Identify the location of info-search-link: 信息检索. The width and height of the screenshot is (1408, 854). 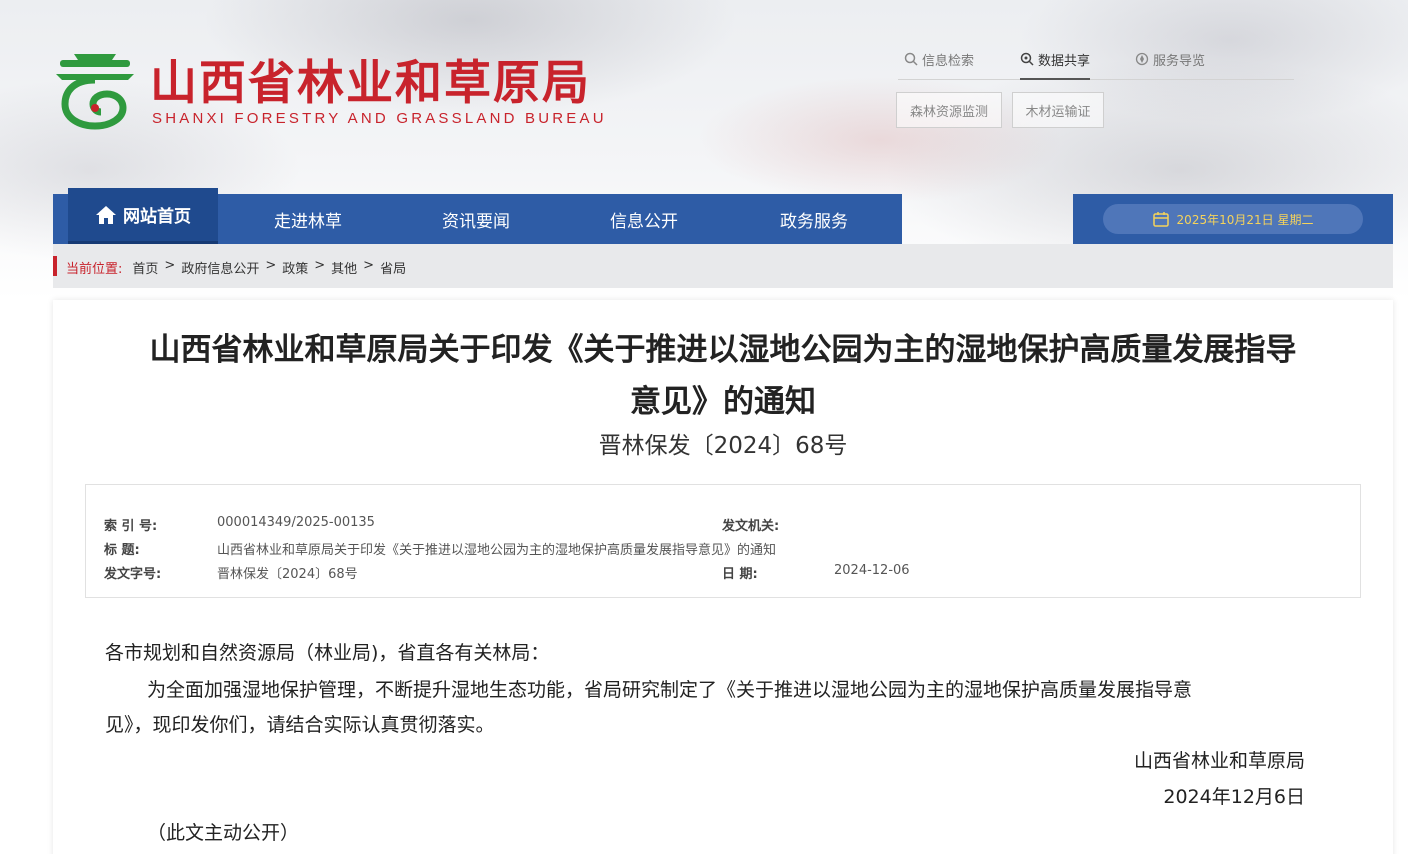
(939, 65).